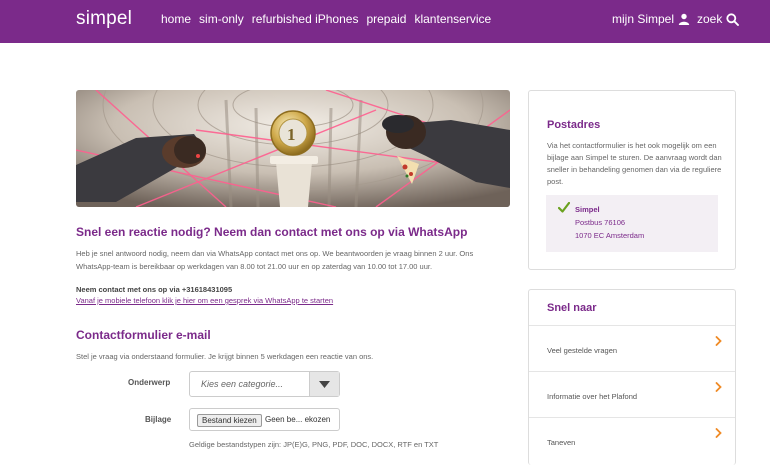  I want to click on nav-home: home, so click(176, 19).